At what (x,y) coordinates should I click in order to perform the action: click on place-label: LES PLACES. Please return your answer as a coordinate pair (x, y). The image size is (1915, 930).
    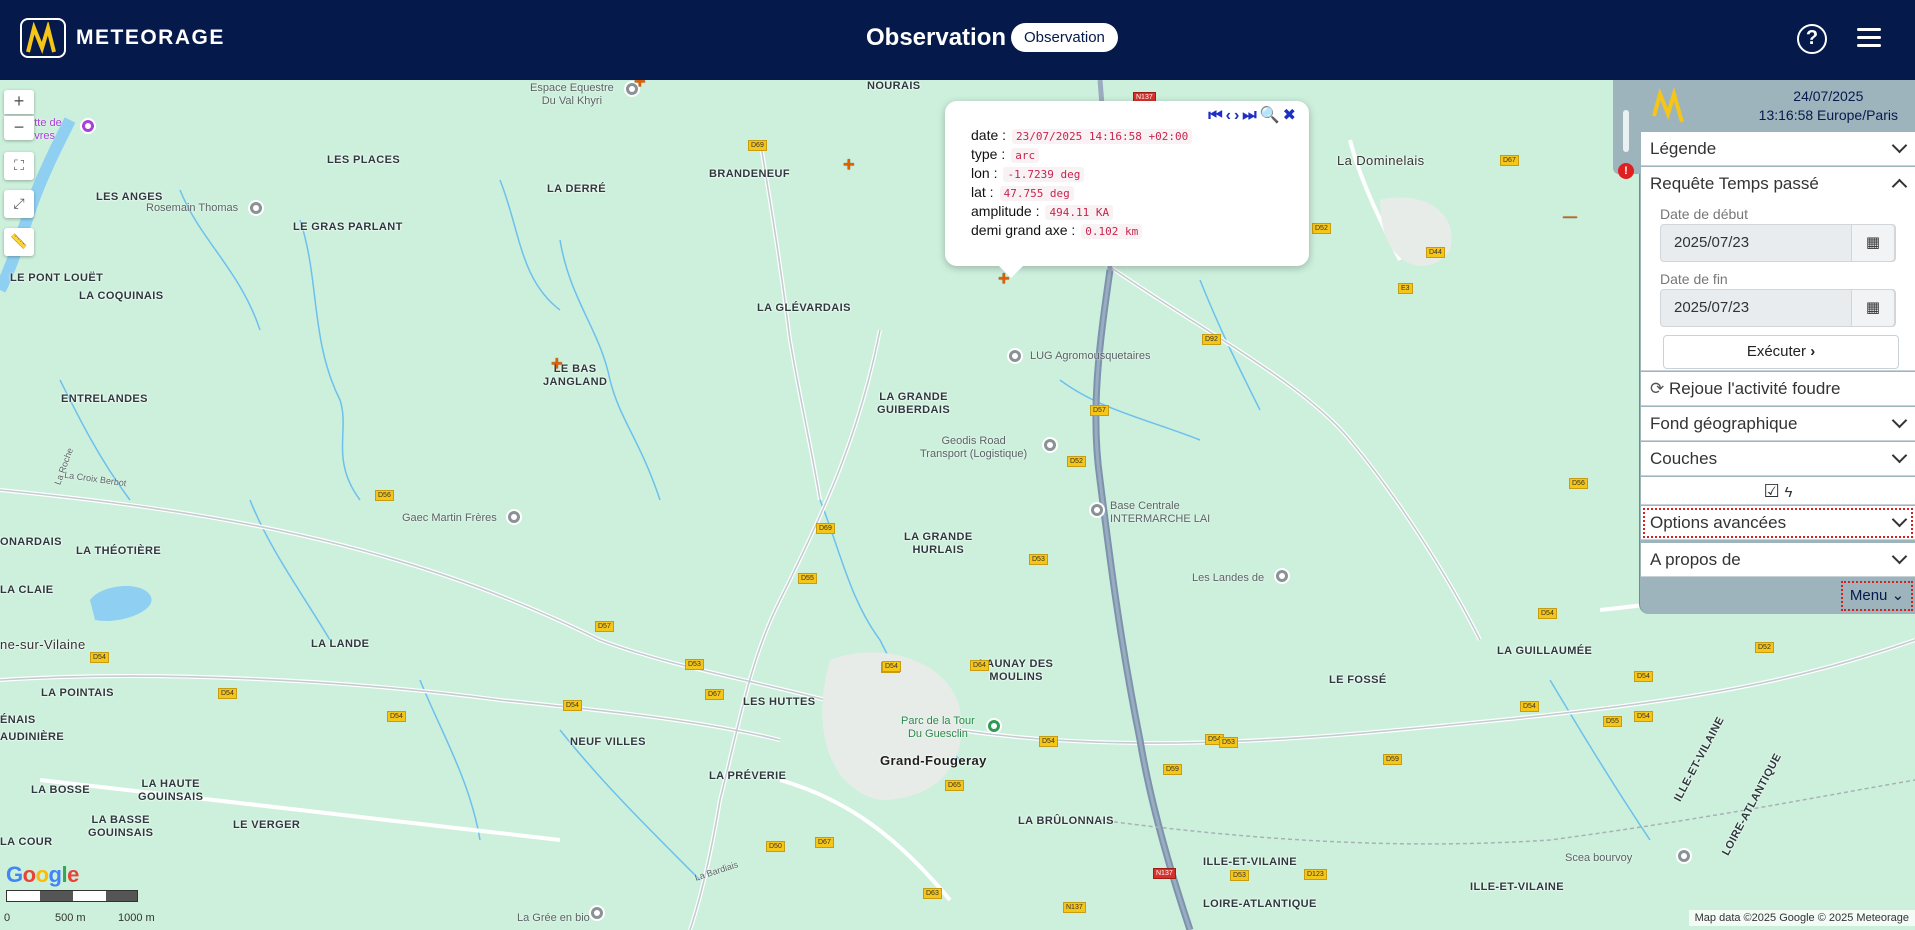
    Looking at the image, I should click on (364, 160).